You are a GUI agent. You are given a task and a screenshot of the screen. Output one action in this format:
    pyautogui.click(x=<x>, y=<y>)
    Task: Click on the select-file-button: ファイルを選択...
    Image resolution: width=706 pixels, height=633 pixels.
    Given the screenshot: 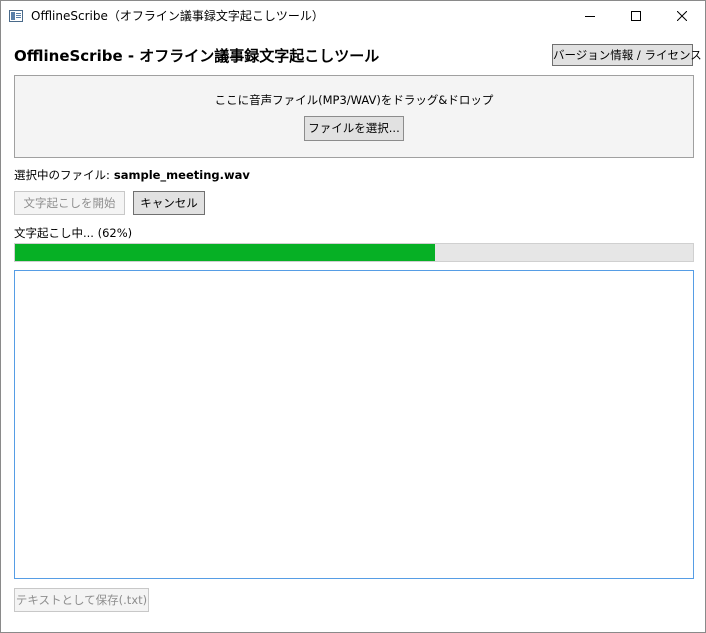 What is the action you would take?
    pyautogui.click(x=354, y=128)
    